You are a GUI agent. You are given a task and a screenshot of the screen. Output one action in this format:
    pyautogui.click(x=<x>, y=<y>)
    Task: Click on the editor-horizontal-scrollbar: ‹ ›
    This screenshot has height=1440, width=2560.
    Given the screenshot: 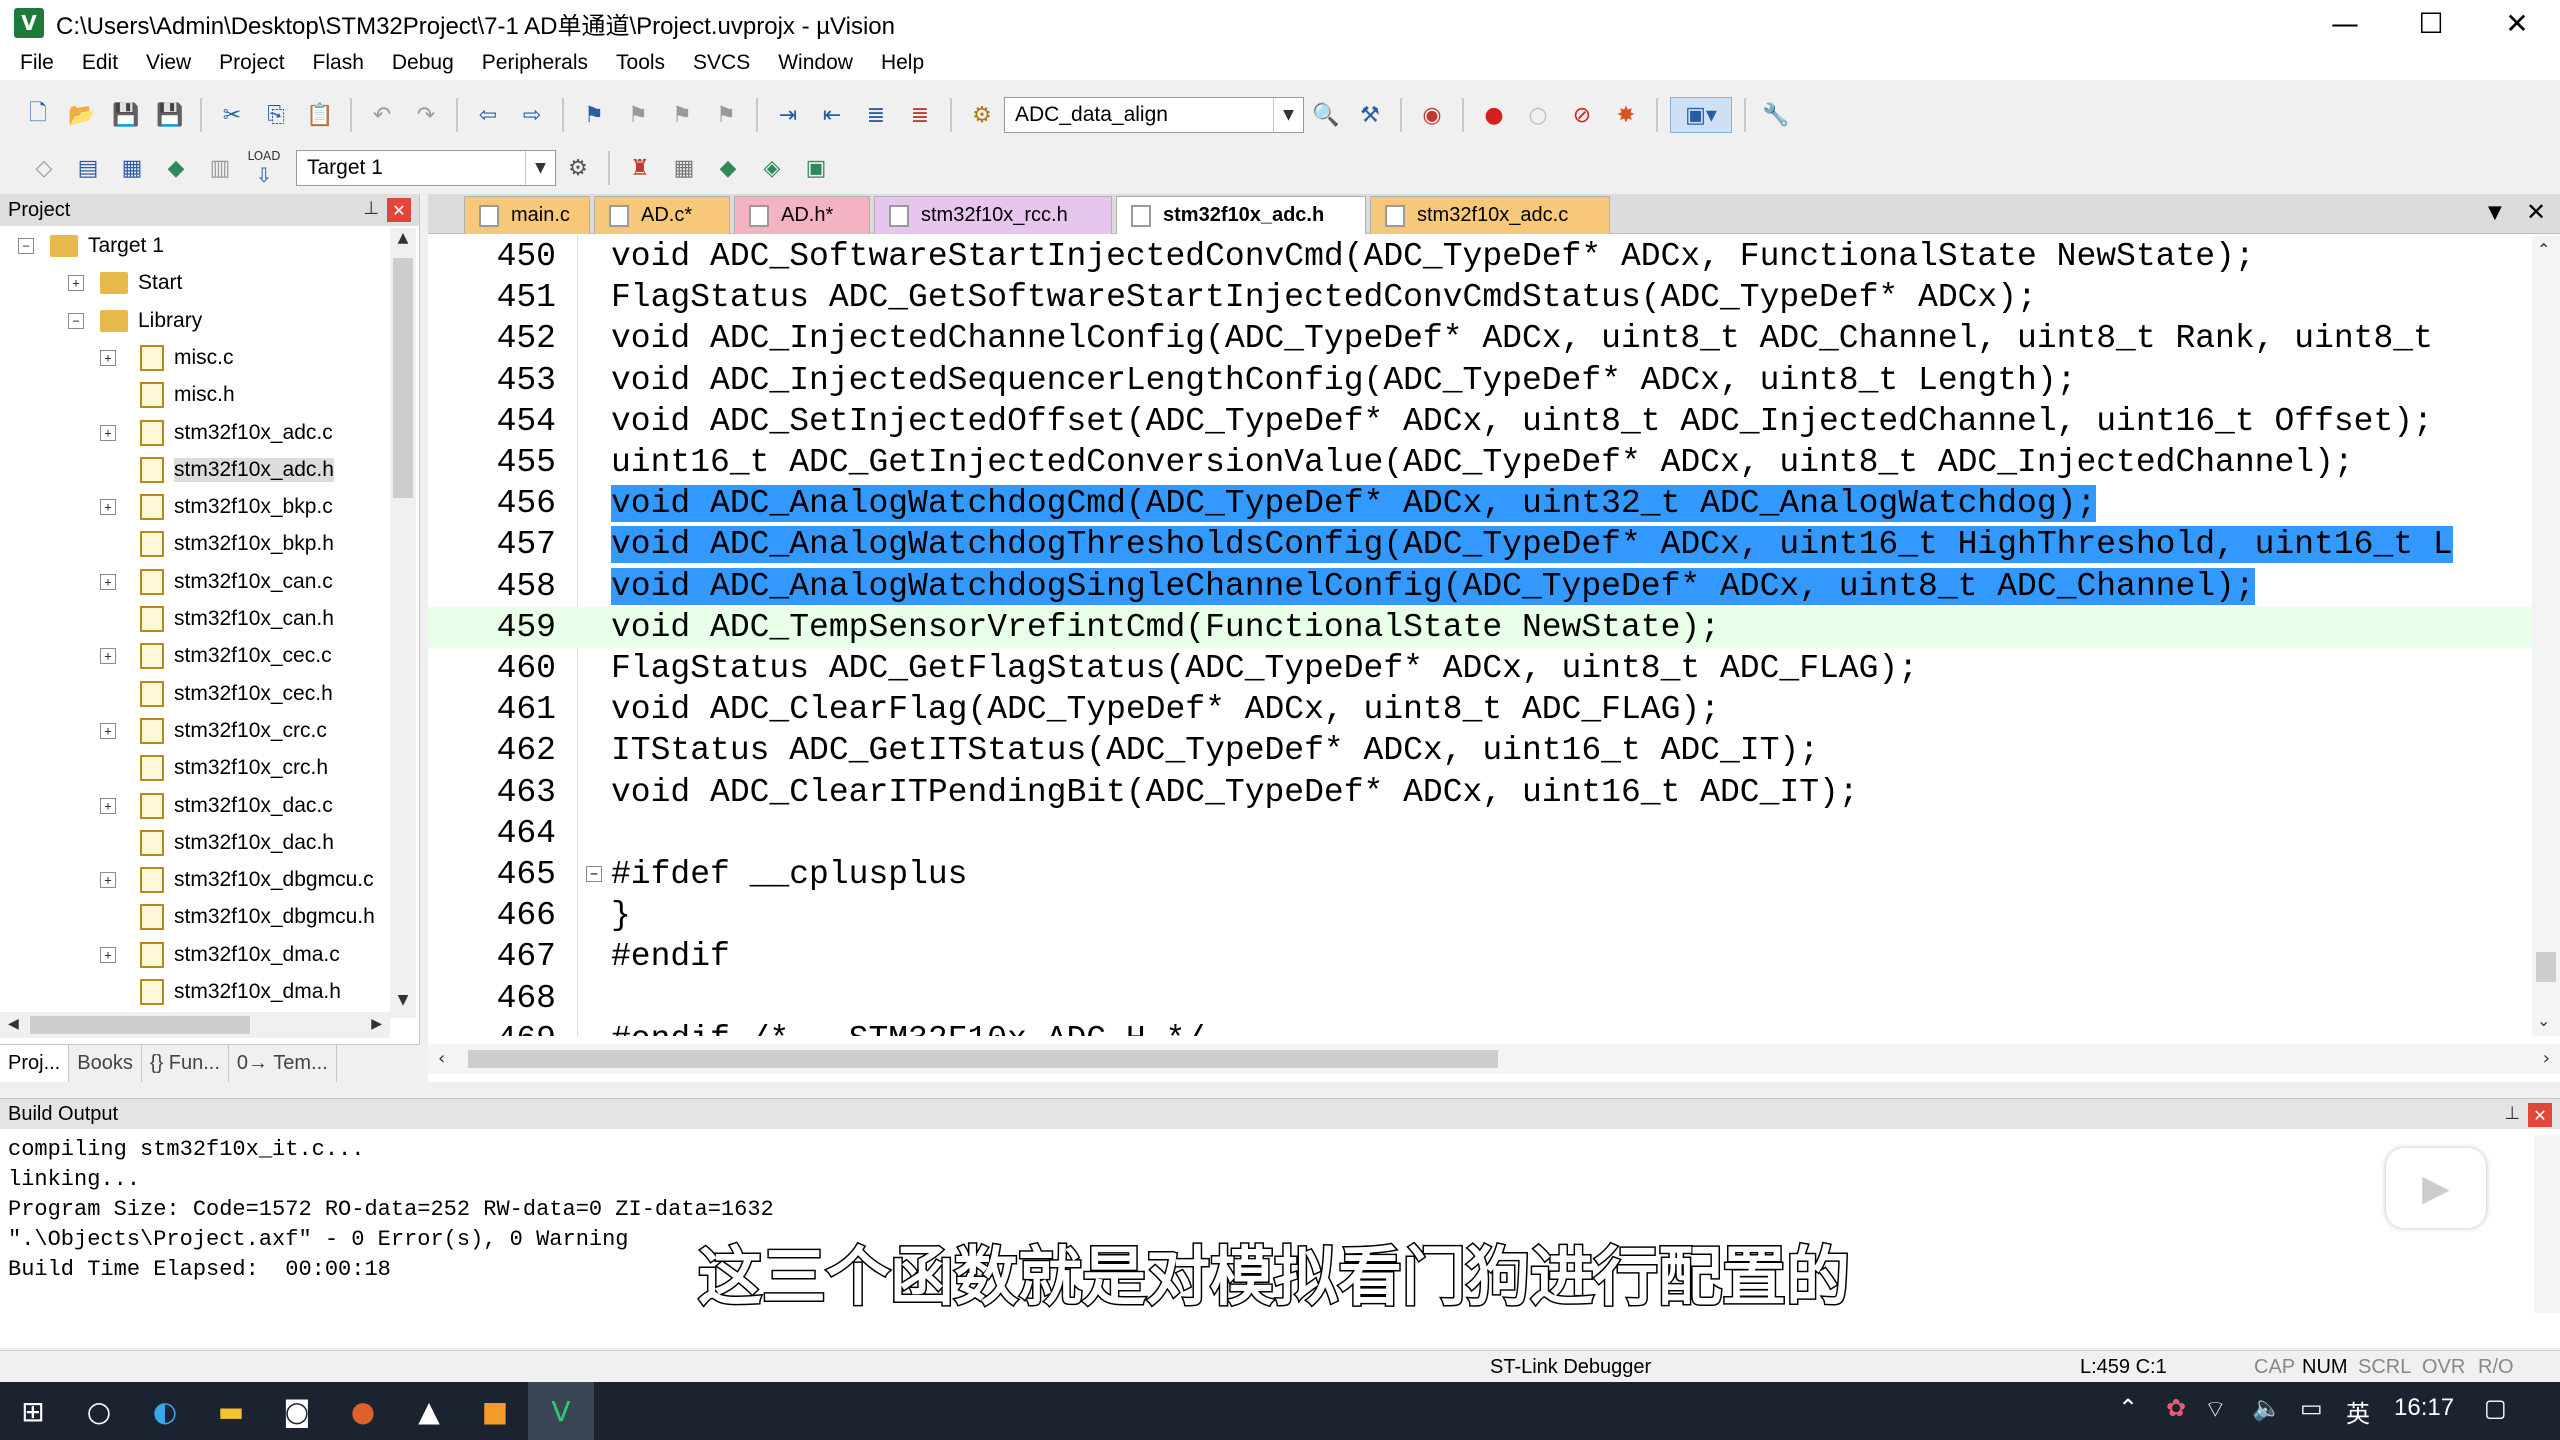 What is the action you would take?
    pyautogui.click(x=1494, y=1059)
    